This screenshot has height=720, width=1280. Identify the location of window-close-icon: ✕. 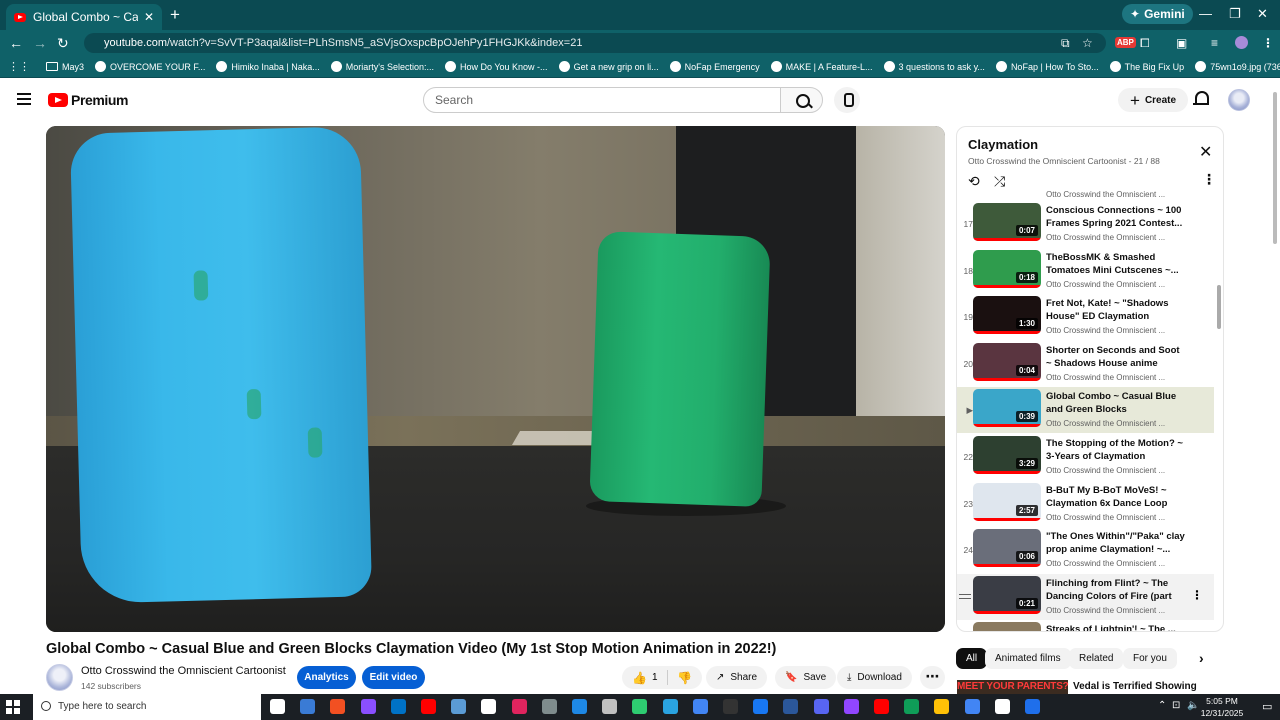
(1262, 14).